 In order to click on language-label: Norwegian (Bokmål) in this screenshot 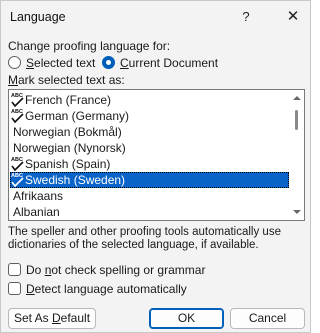, I will do `click(67, 132)`.